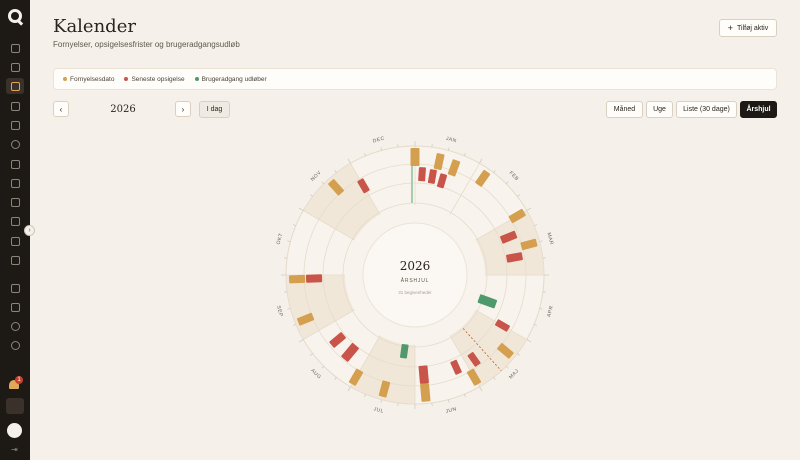 The width and height of the screenshot is (800, 460). Describe the element at coordinates (415, 292) in the screenshot. I see `wheel-center-caption: 31 begivenheder` at that location.